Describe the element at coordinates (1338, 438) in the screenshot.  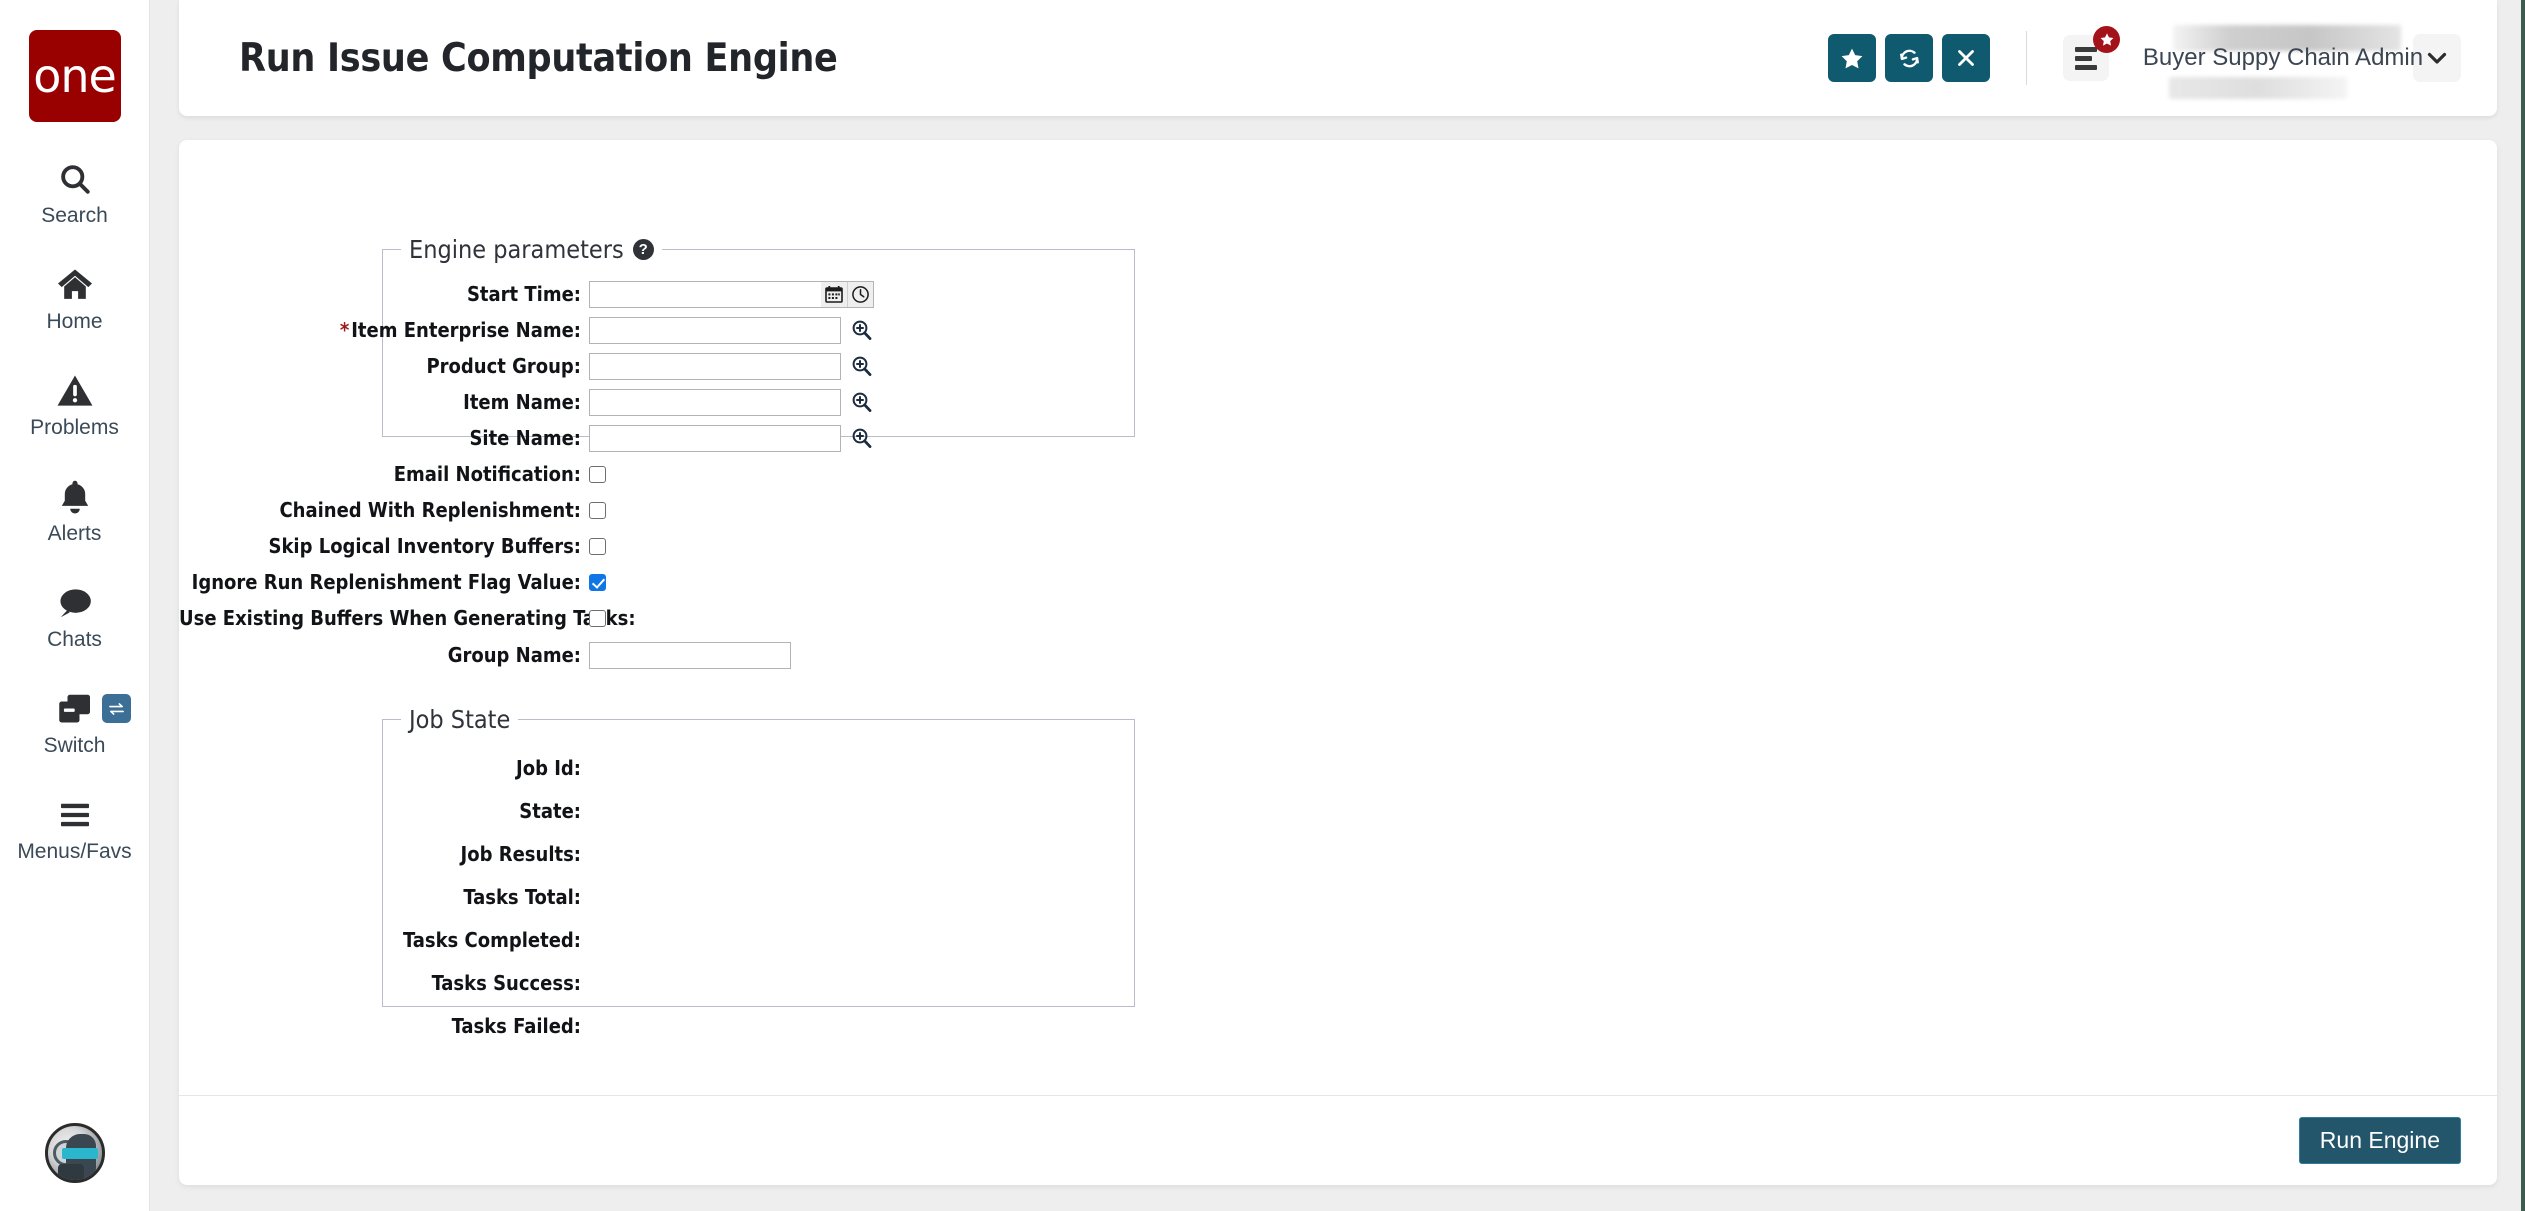
I see `field-row-site-name: Site Name:` at that location.